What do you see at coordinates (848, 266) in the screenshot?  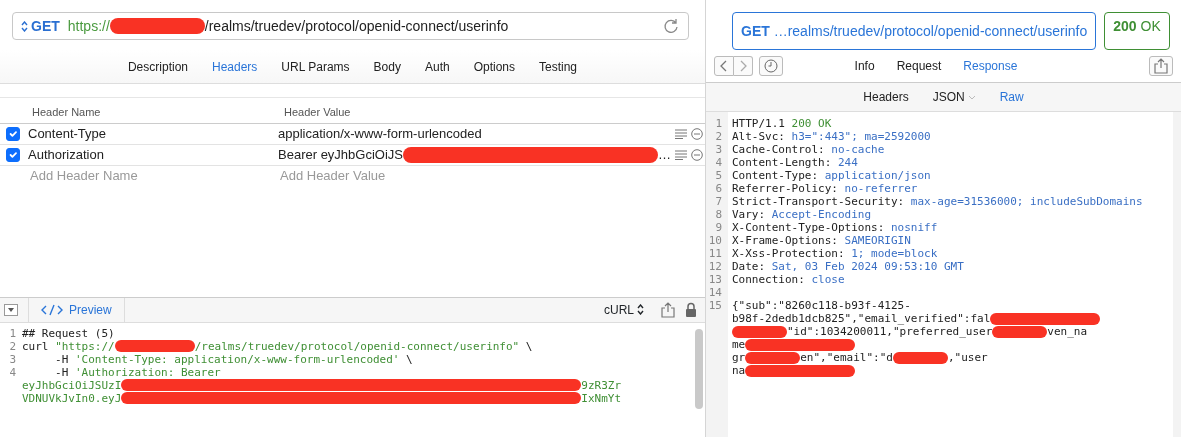 I see `code-line: Date: Sat, 03 Feb 2024 09:53:10 GMT` at bounding box center [848, 266].